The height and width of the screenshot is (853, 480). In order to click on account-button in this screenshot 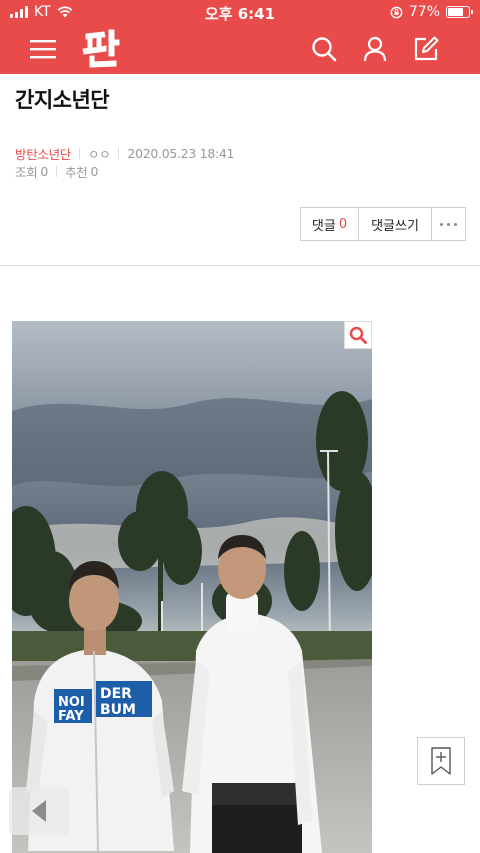, I will do `click(375, 49)`.